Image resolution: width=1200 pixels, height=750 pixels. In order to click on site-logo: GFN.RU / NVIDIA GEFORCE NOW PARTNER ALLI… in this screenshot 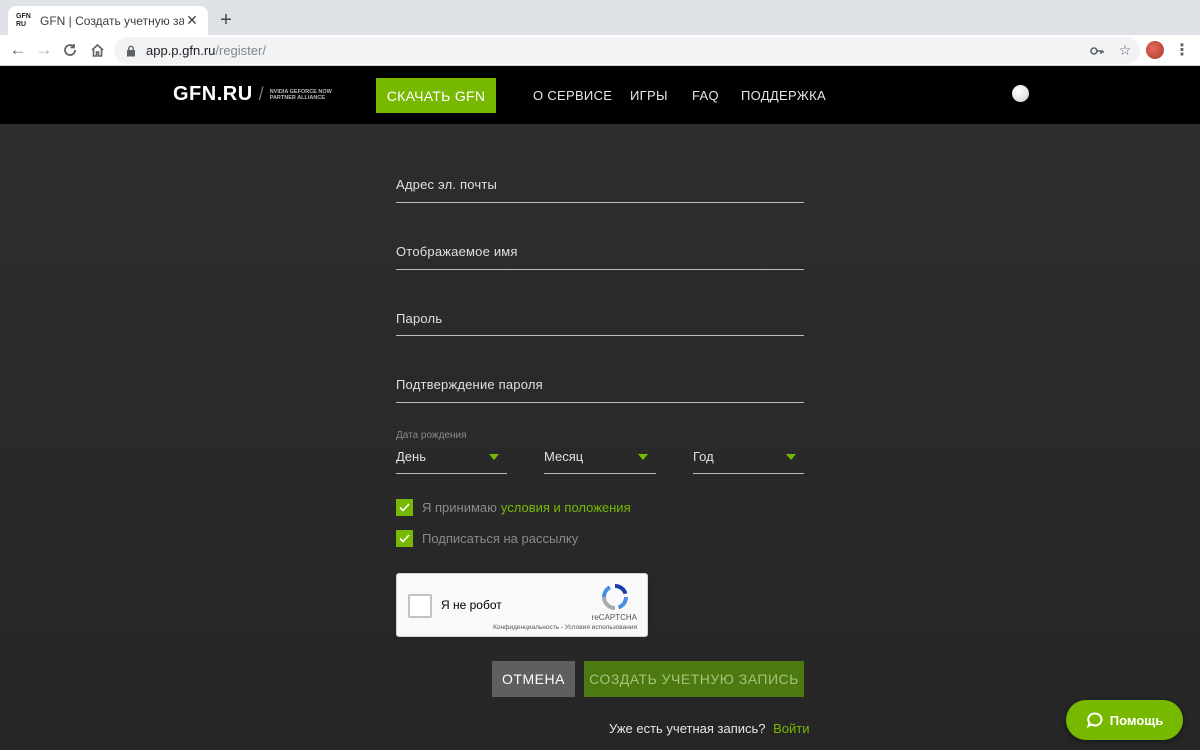, I will do `click(256, 94)`.